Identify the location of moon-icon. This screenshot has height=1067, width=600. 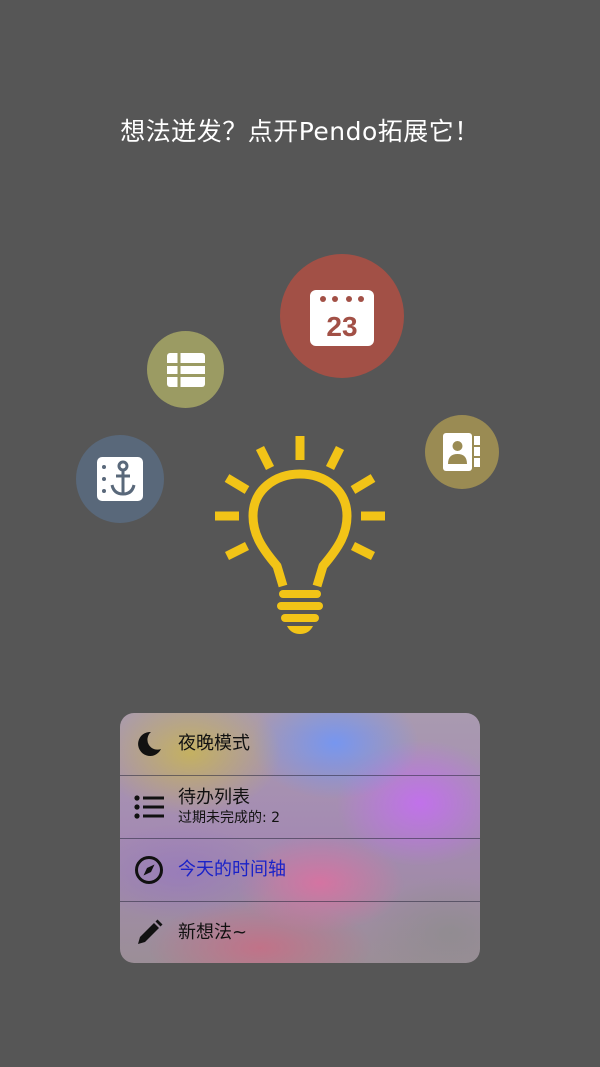
(149, 743).